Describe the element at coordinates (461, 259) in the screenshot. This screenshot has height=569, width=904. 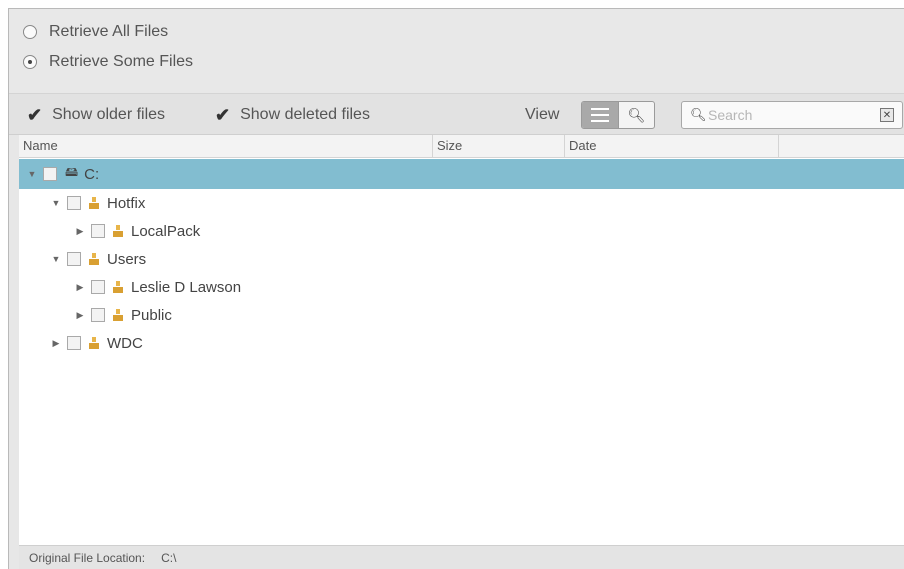
I see `tree-row-users: ▼ Users` at that location.